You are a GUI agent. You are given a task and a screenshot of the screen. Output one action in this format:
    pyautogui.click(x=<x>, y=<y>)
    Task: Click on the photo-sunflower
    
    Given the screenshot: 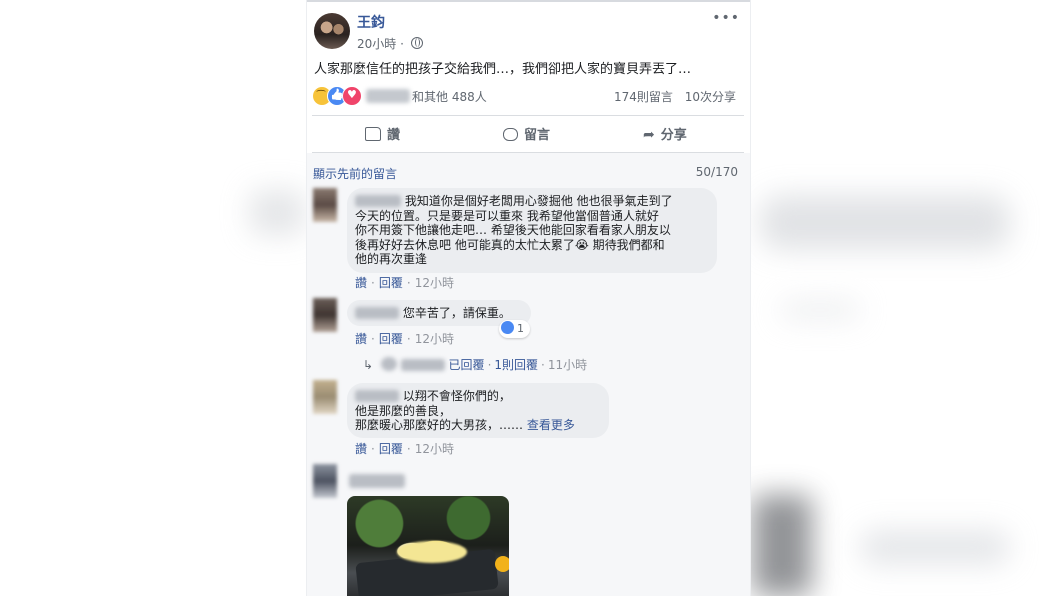 What is the action you would take?
    pyautogui.click(x=502, y=564)
    